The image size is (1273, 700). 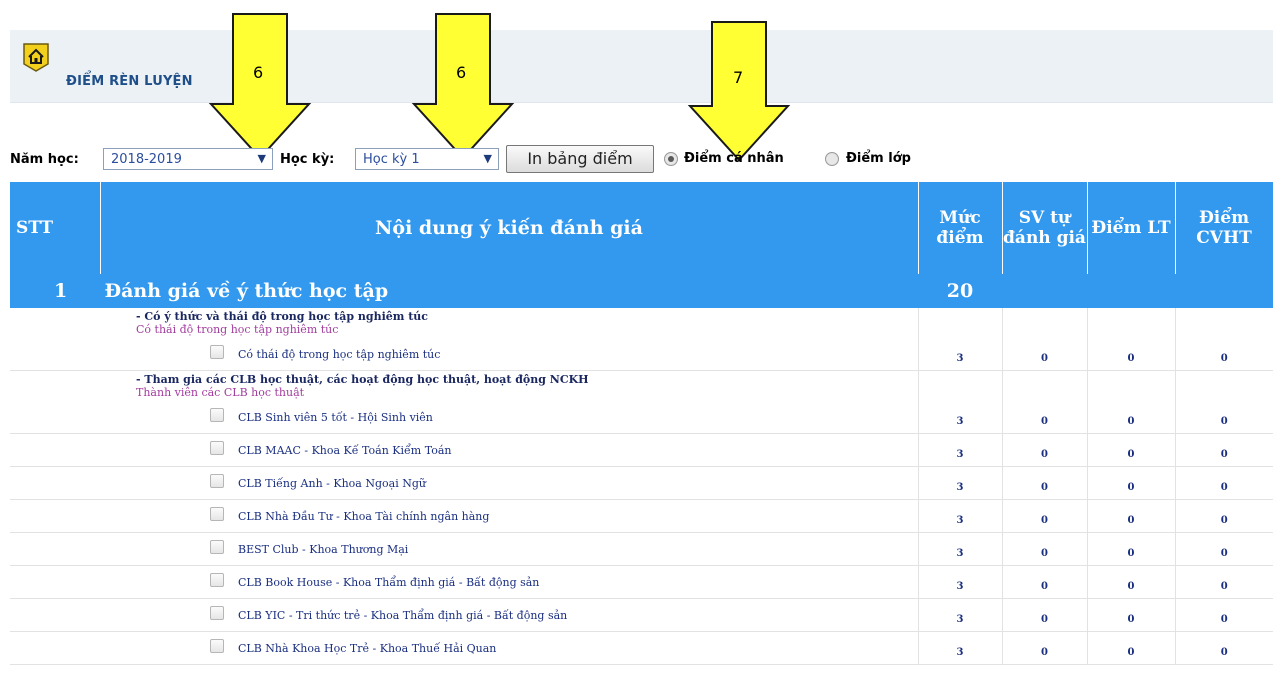 I want to click on col-header-self-score: SV tự đánh giá, so click(x=1045, y=228).